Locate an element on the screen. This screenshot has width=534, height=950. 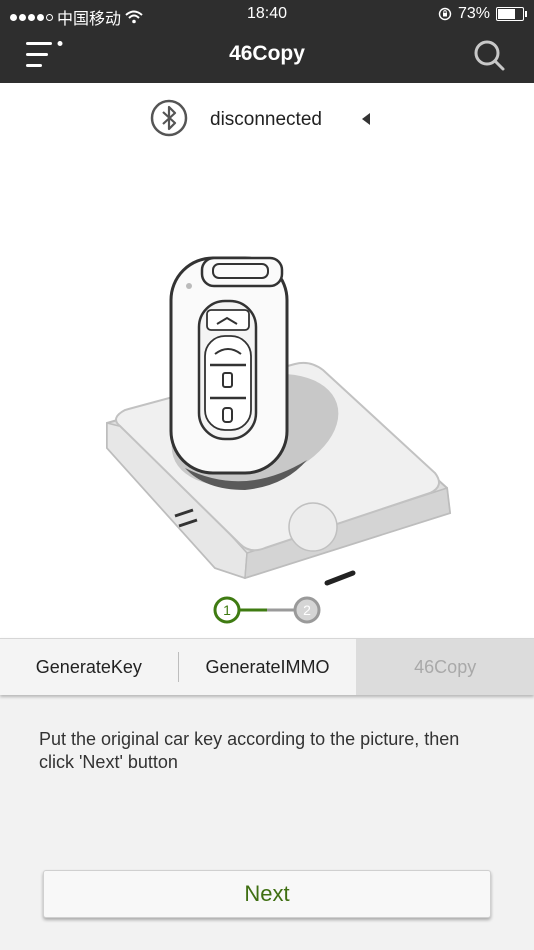
next-button-label: Next is located at coordinates (267, 893).